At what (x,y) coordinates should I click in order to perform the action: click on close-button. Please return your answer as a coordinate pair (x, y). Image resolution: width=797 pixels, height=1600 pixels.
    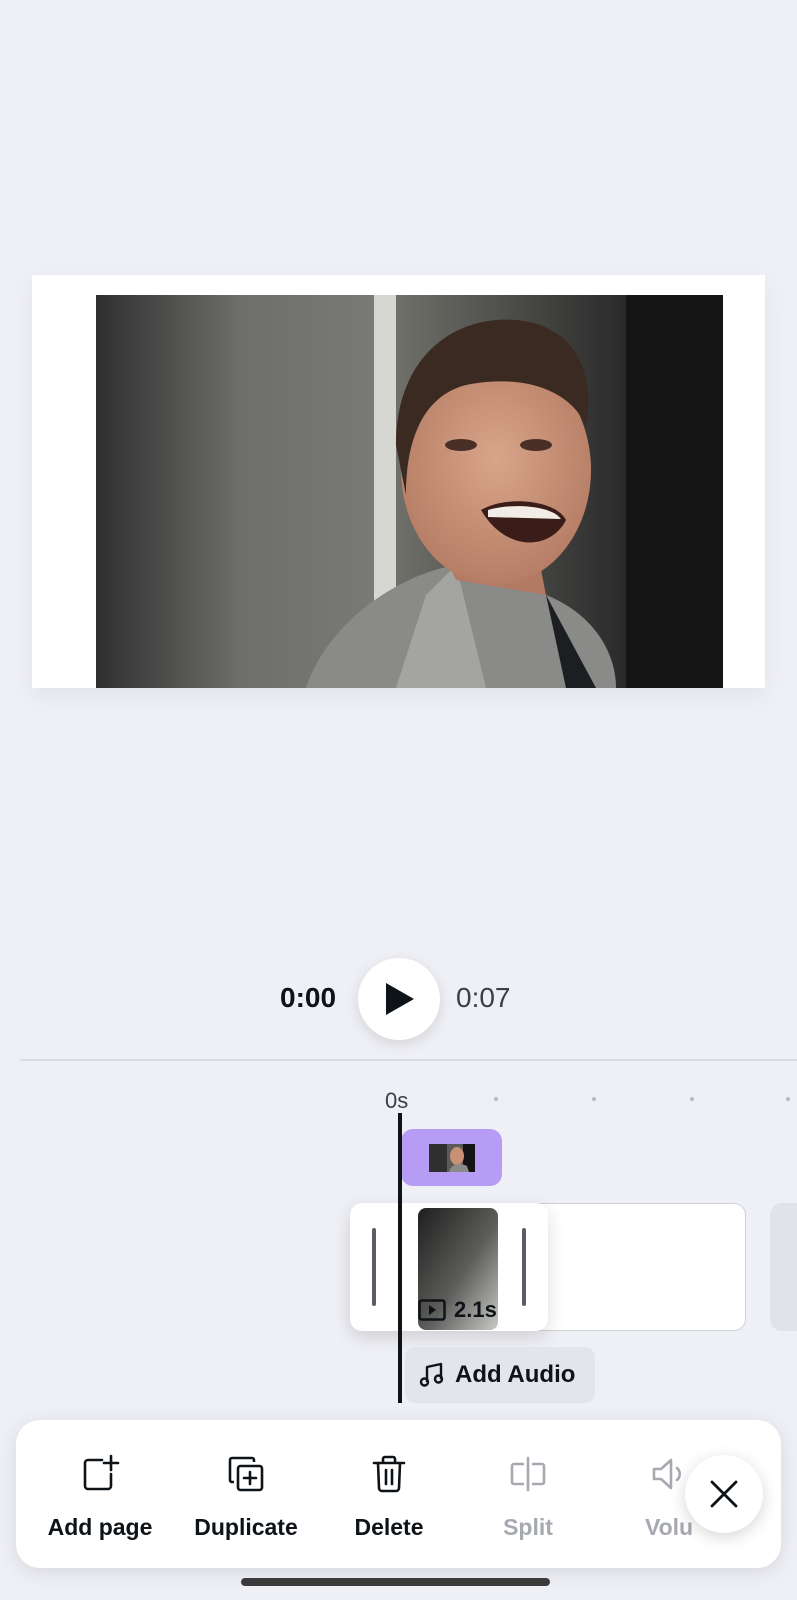
    Looking at the image, I should click on (724, 1494).